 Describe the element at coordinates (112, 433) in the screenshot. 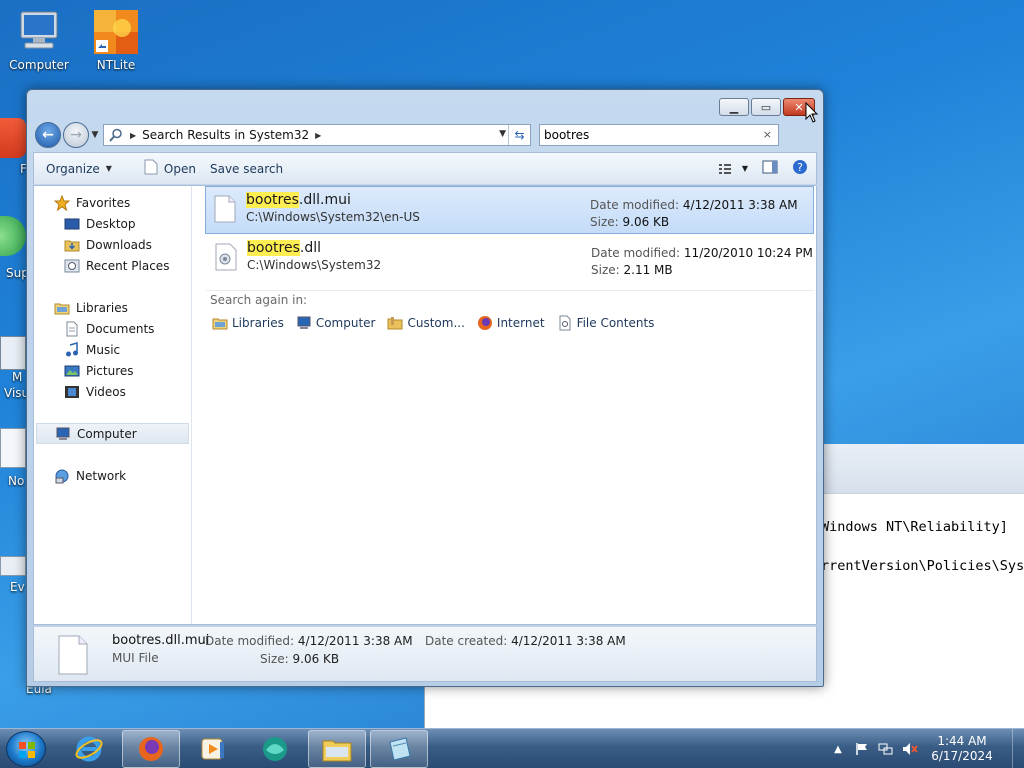

I see `nav-computer: Computer` at that location.